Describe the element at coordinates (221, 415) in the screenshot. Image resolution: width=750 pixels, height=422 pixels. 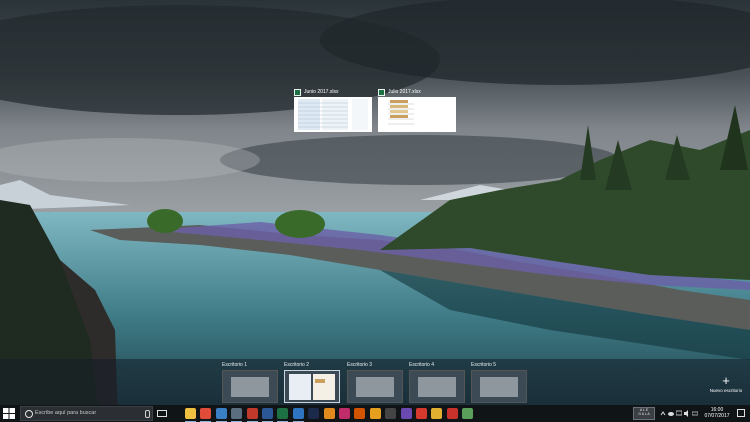
I see `vmware-icon` at that location.